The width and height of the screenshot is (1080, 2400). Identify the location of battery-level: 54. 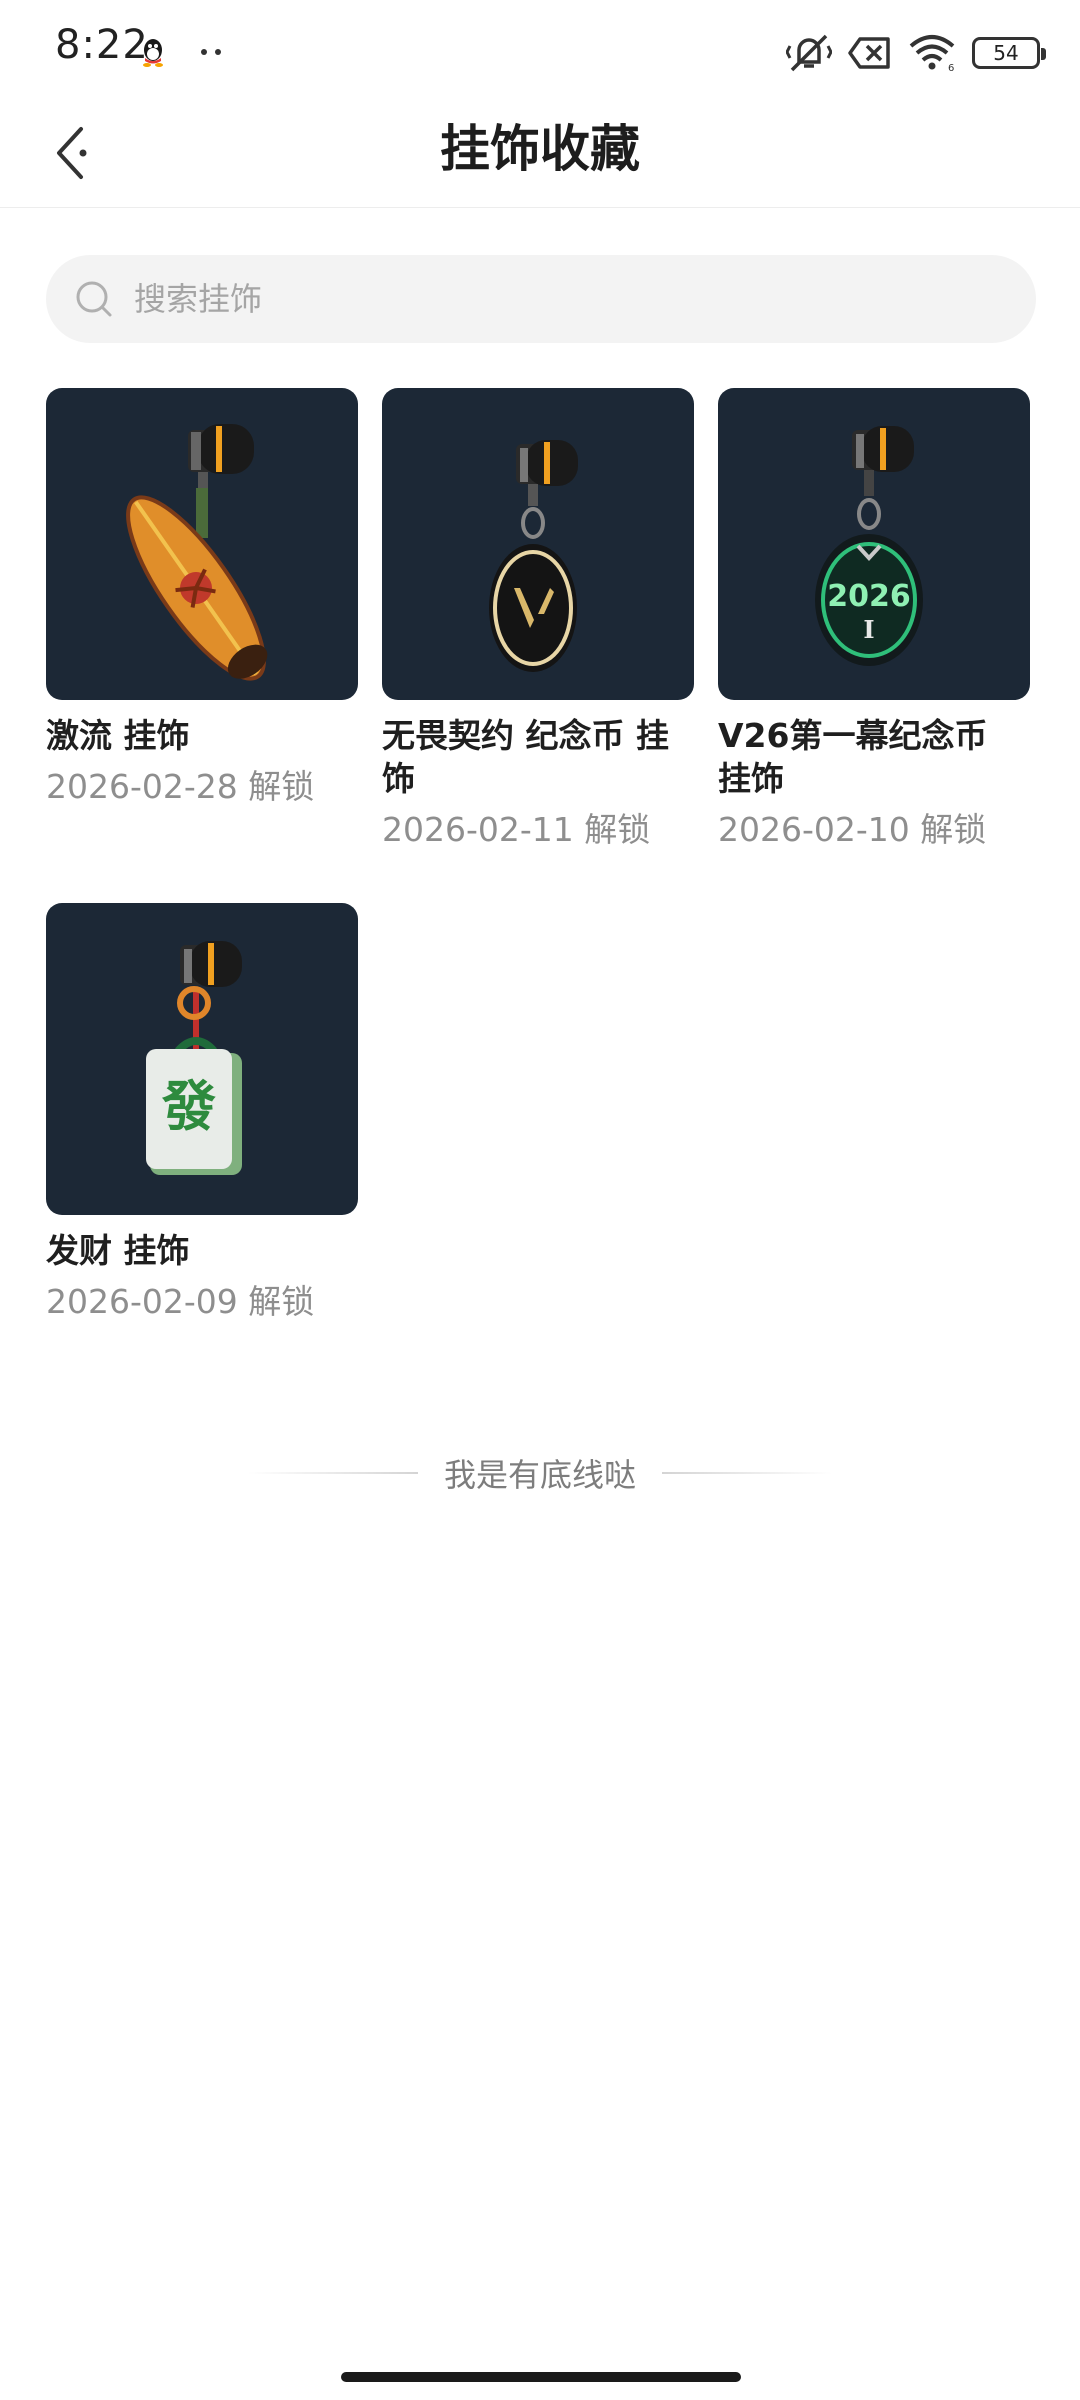
(1006, 53).